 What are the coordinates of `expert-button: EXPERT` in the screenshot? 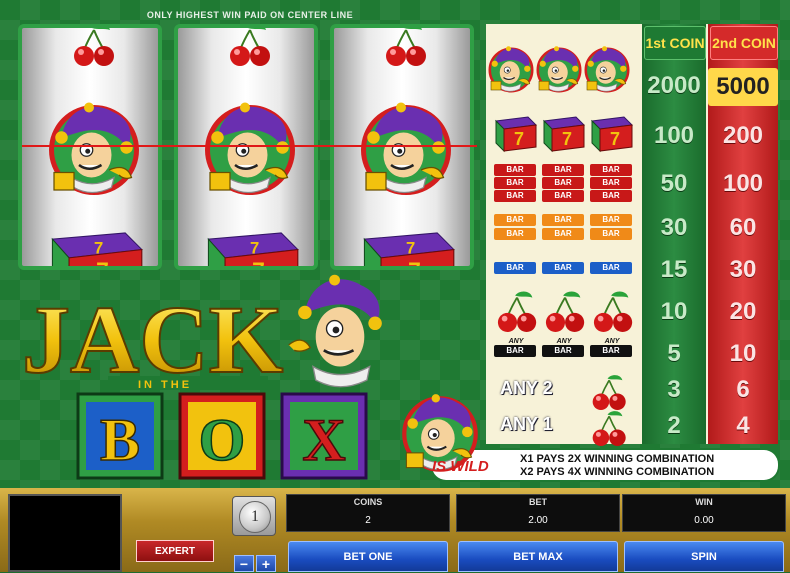 It's located at (175, 551).